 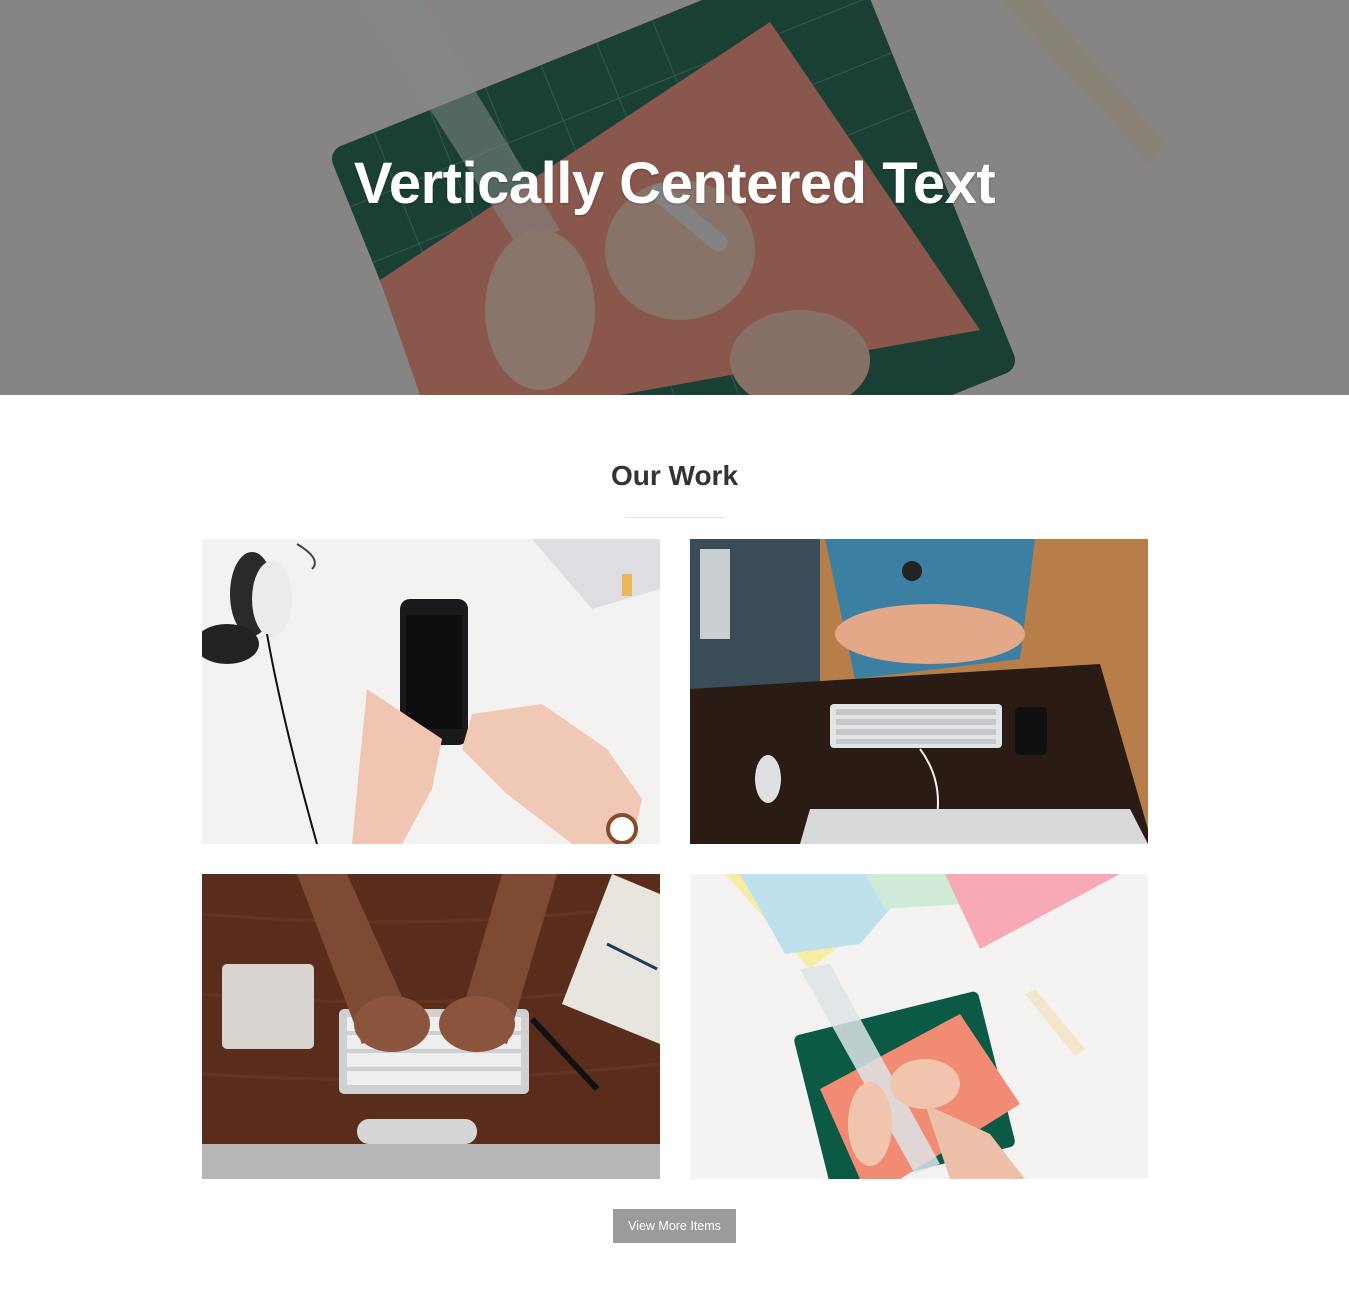 I want to click on section-title: Our Work, so click(x=674, y=475).